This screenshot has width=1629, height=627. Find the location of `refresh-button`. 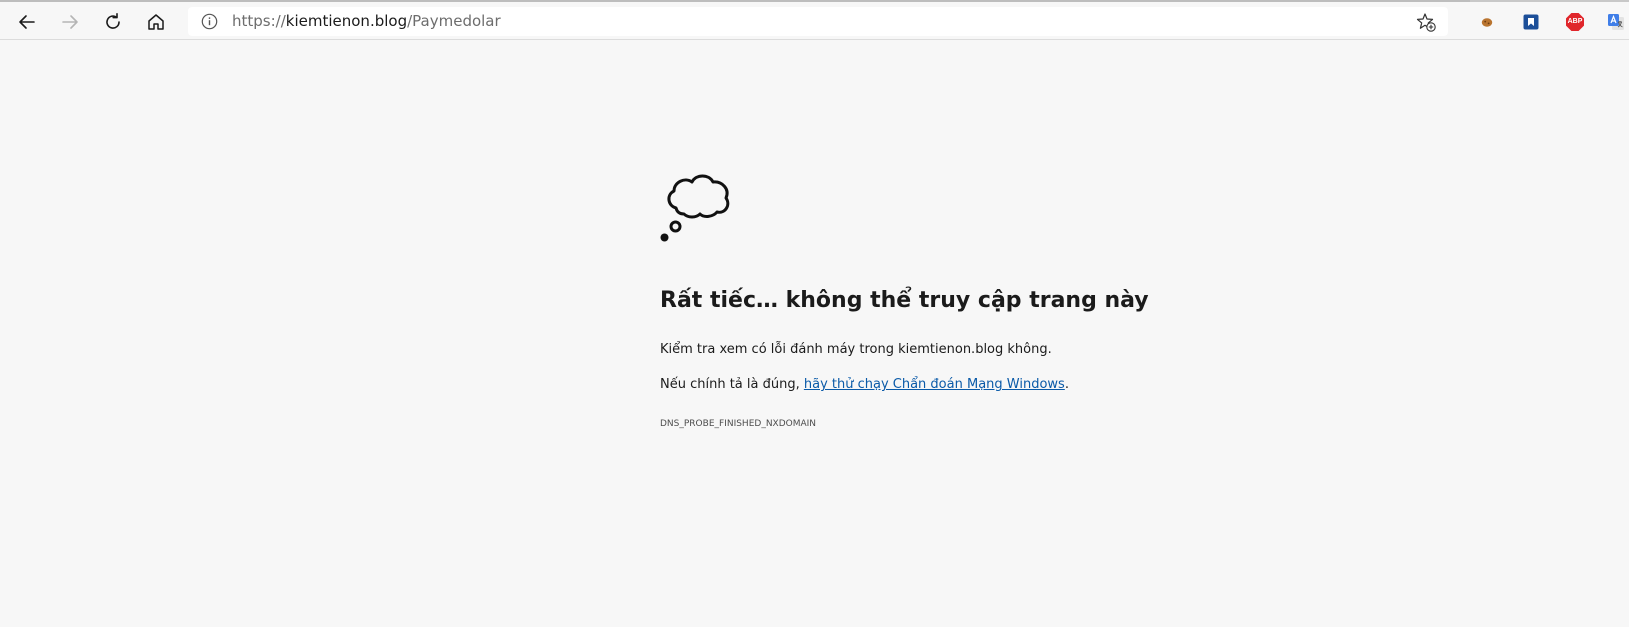

refresh-button is located at coordinates (113, 22).